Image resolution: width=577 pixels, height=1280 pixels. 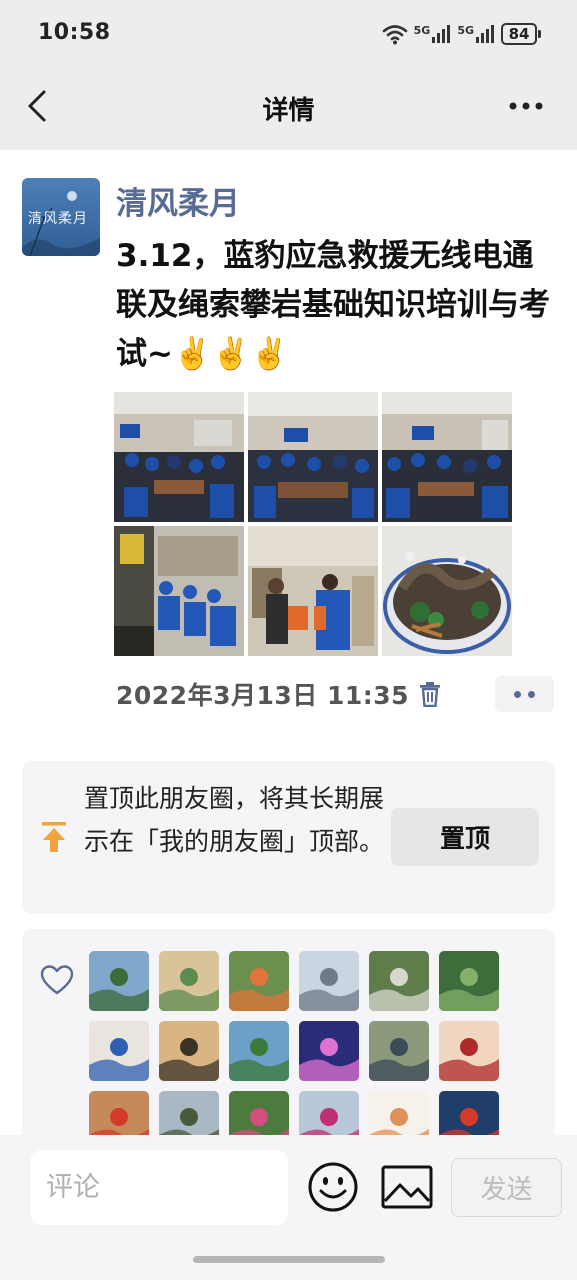 I want to click on smiley-icon, so click(x=333, y=1187).